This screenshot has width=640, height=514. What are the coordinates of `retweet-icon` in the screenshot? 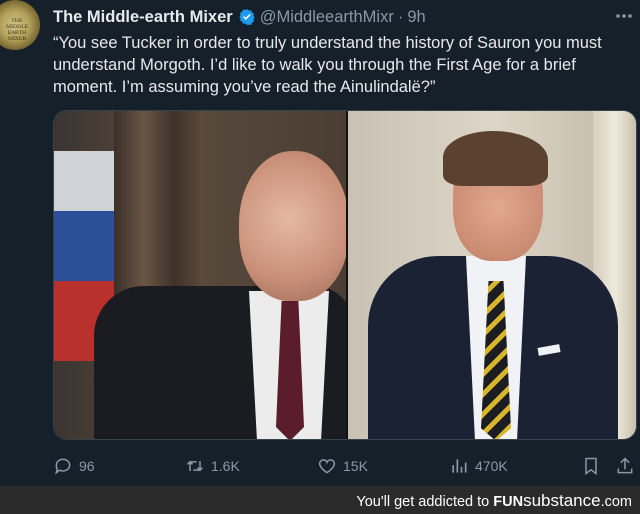 It's located at (195, 466).